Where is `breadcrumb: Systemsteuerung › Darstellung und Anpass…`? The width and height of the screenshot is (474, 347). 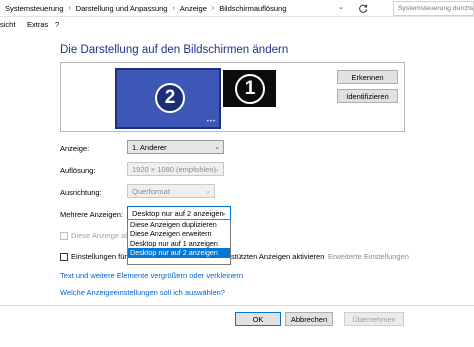
breadcrumb: Systemsteuerung › Darstellung und Anpass… is located at coordinates (145, 8).